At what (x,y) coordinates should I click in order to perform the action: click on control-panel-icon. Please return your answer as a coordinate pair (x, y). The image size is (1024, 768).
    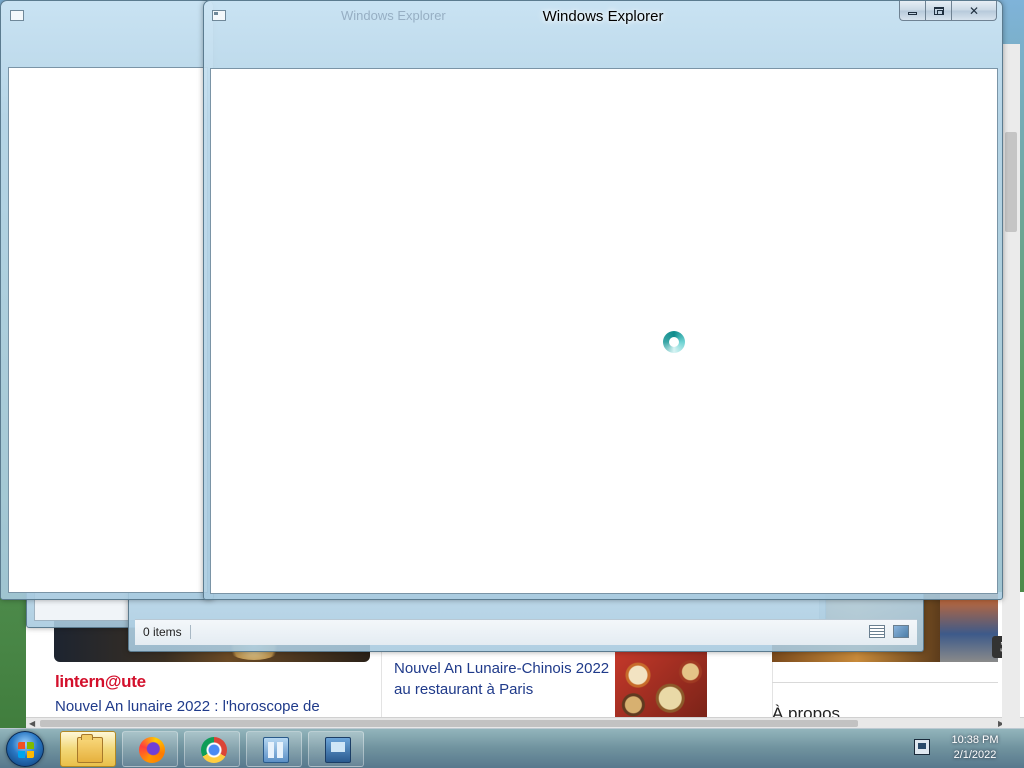
    Looking at the image, I should click on (276, 750).